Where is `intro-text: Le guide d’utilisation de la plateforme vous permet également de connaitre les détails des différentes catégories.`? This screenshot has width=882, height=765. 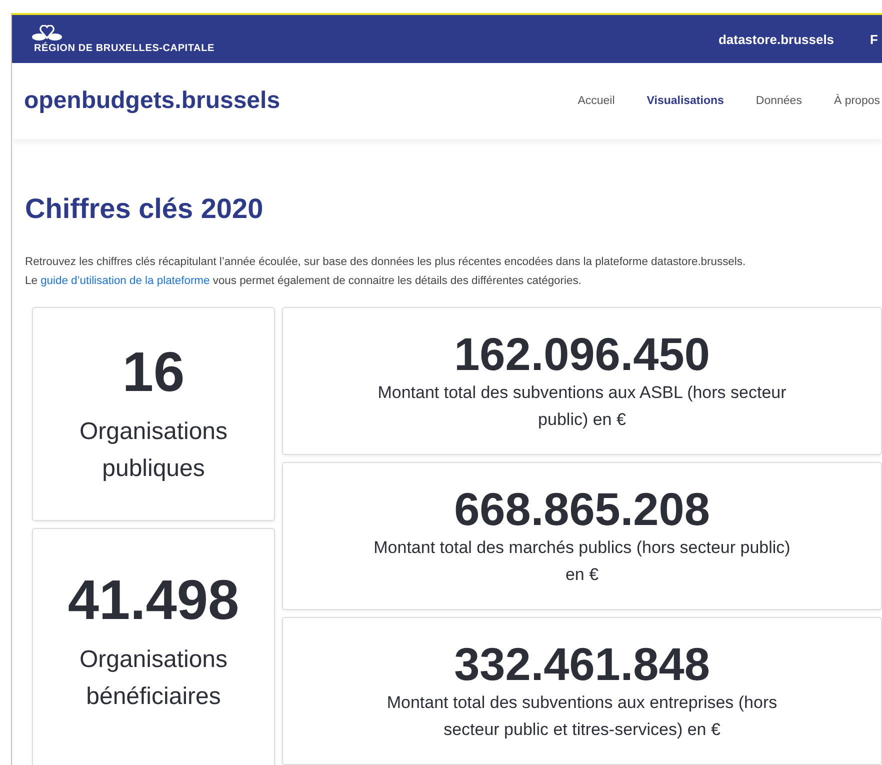 intro-text: Le guide d’utilisation de la plateforme vous permet également de connaitre les détails des différentes catégories. is located at coordinates (303, 281).